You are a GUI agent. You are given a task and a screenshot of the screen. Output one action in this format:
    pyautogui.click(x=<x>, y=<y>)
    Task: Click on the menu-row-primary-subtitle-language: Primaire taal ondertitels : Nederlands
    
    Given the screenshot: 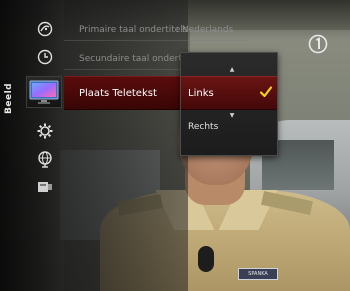 What is the action you would take?
    pyautogui.click(x=148, y=30)
    